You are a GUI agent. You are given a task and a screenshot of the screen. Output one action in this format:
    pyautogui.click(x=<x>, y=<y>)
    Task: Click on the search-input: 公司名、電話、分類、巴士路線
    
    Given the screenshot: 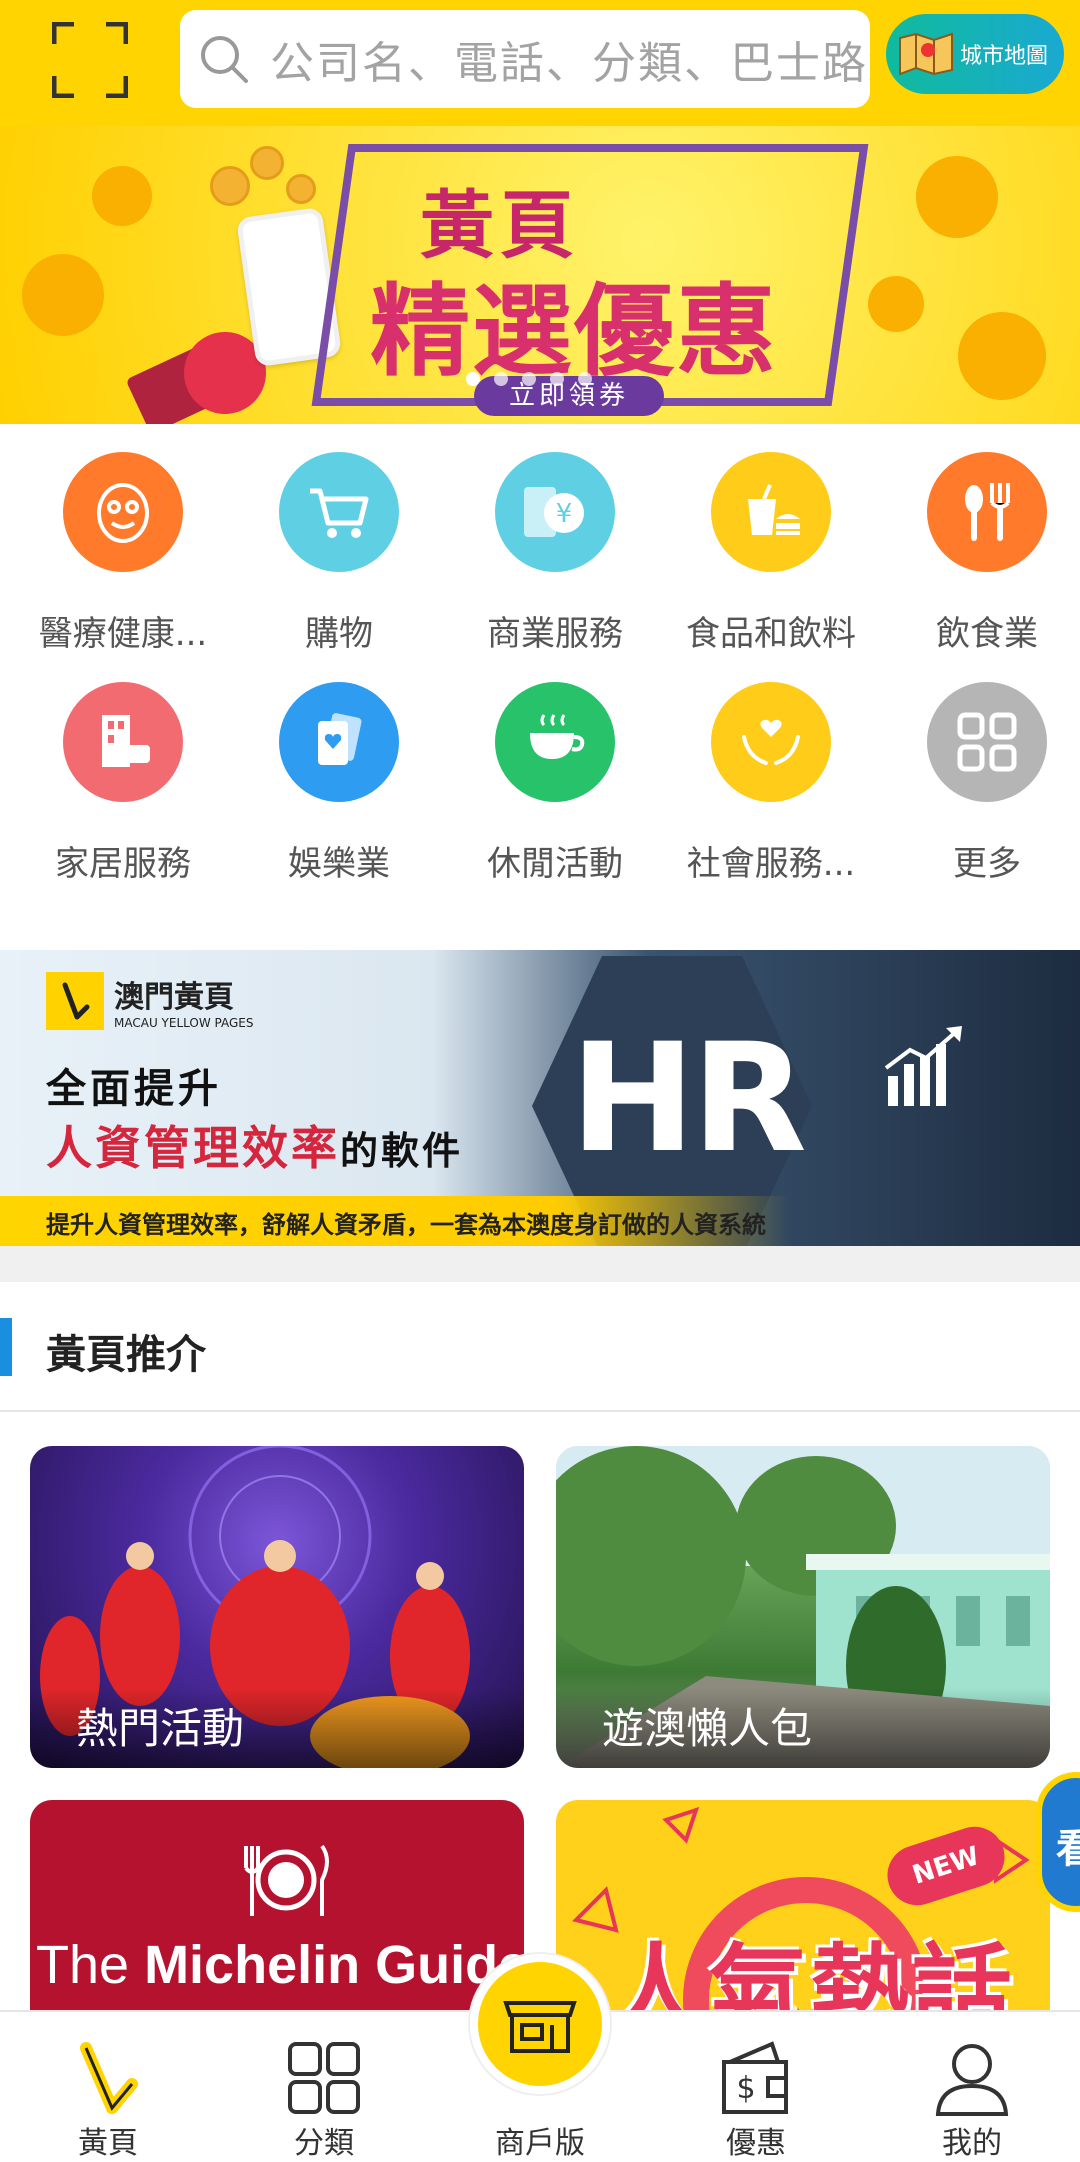 What is the action you would take?
    pyautogui.click(x=525, y=59)
    